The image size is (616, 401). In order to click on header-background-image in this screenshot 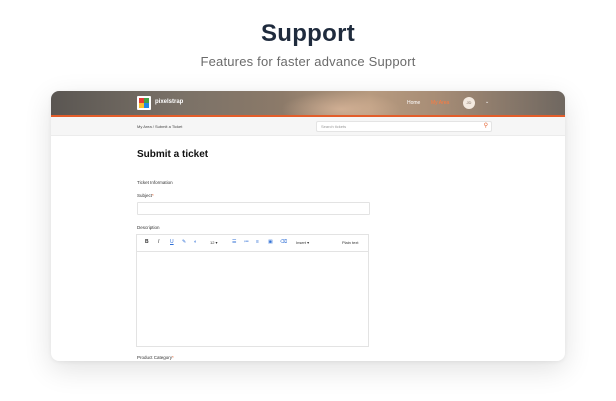, I will do `click(341, 104)`.